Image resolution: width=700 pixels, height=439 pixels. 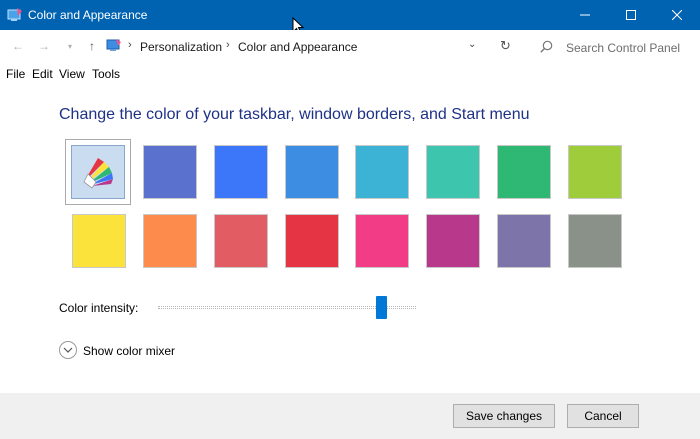 I want to click on chevron-down-icon, so click(x=68, y=350).